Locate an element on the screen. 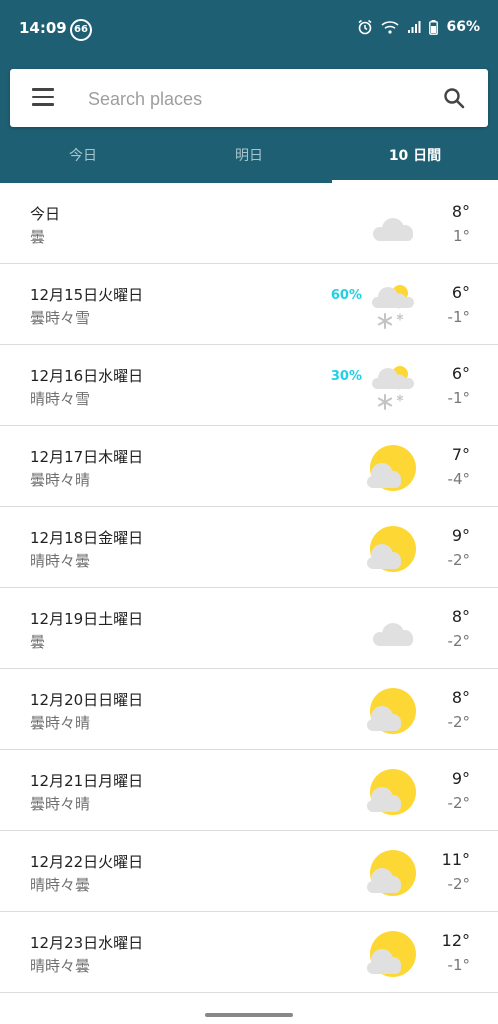  forecast-row: 12月20日日曜日 曇時々晴 8° -2° is located at coordinates (249, 709).